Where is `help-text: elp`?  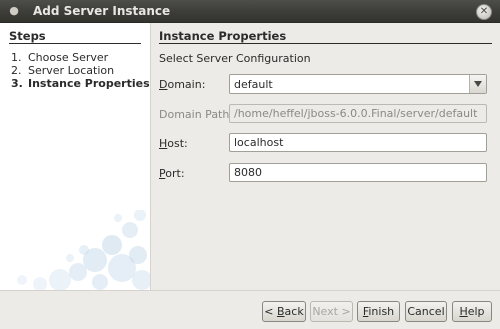 help-text: elp is located at coordinates (476, 311).